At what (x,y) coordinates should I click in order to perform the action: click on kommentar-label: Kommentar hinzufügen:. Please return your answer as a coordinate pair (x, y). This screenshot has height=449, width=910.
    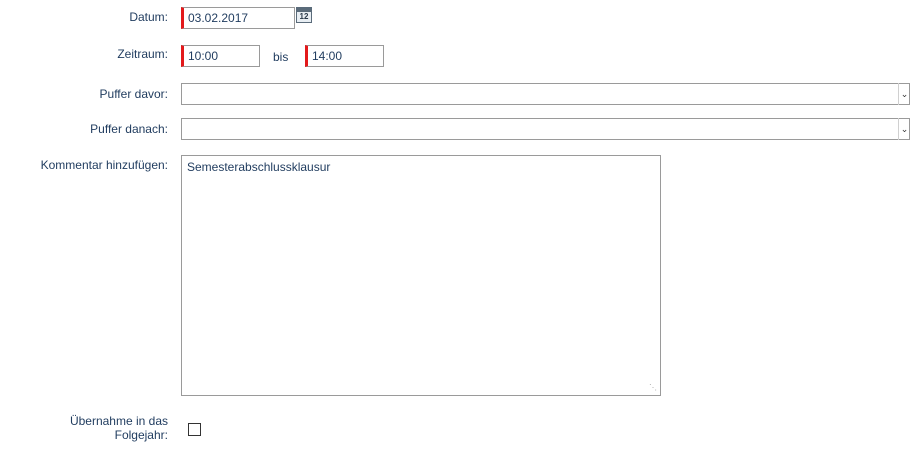
    Looking at the image, I should click on (104, 165).